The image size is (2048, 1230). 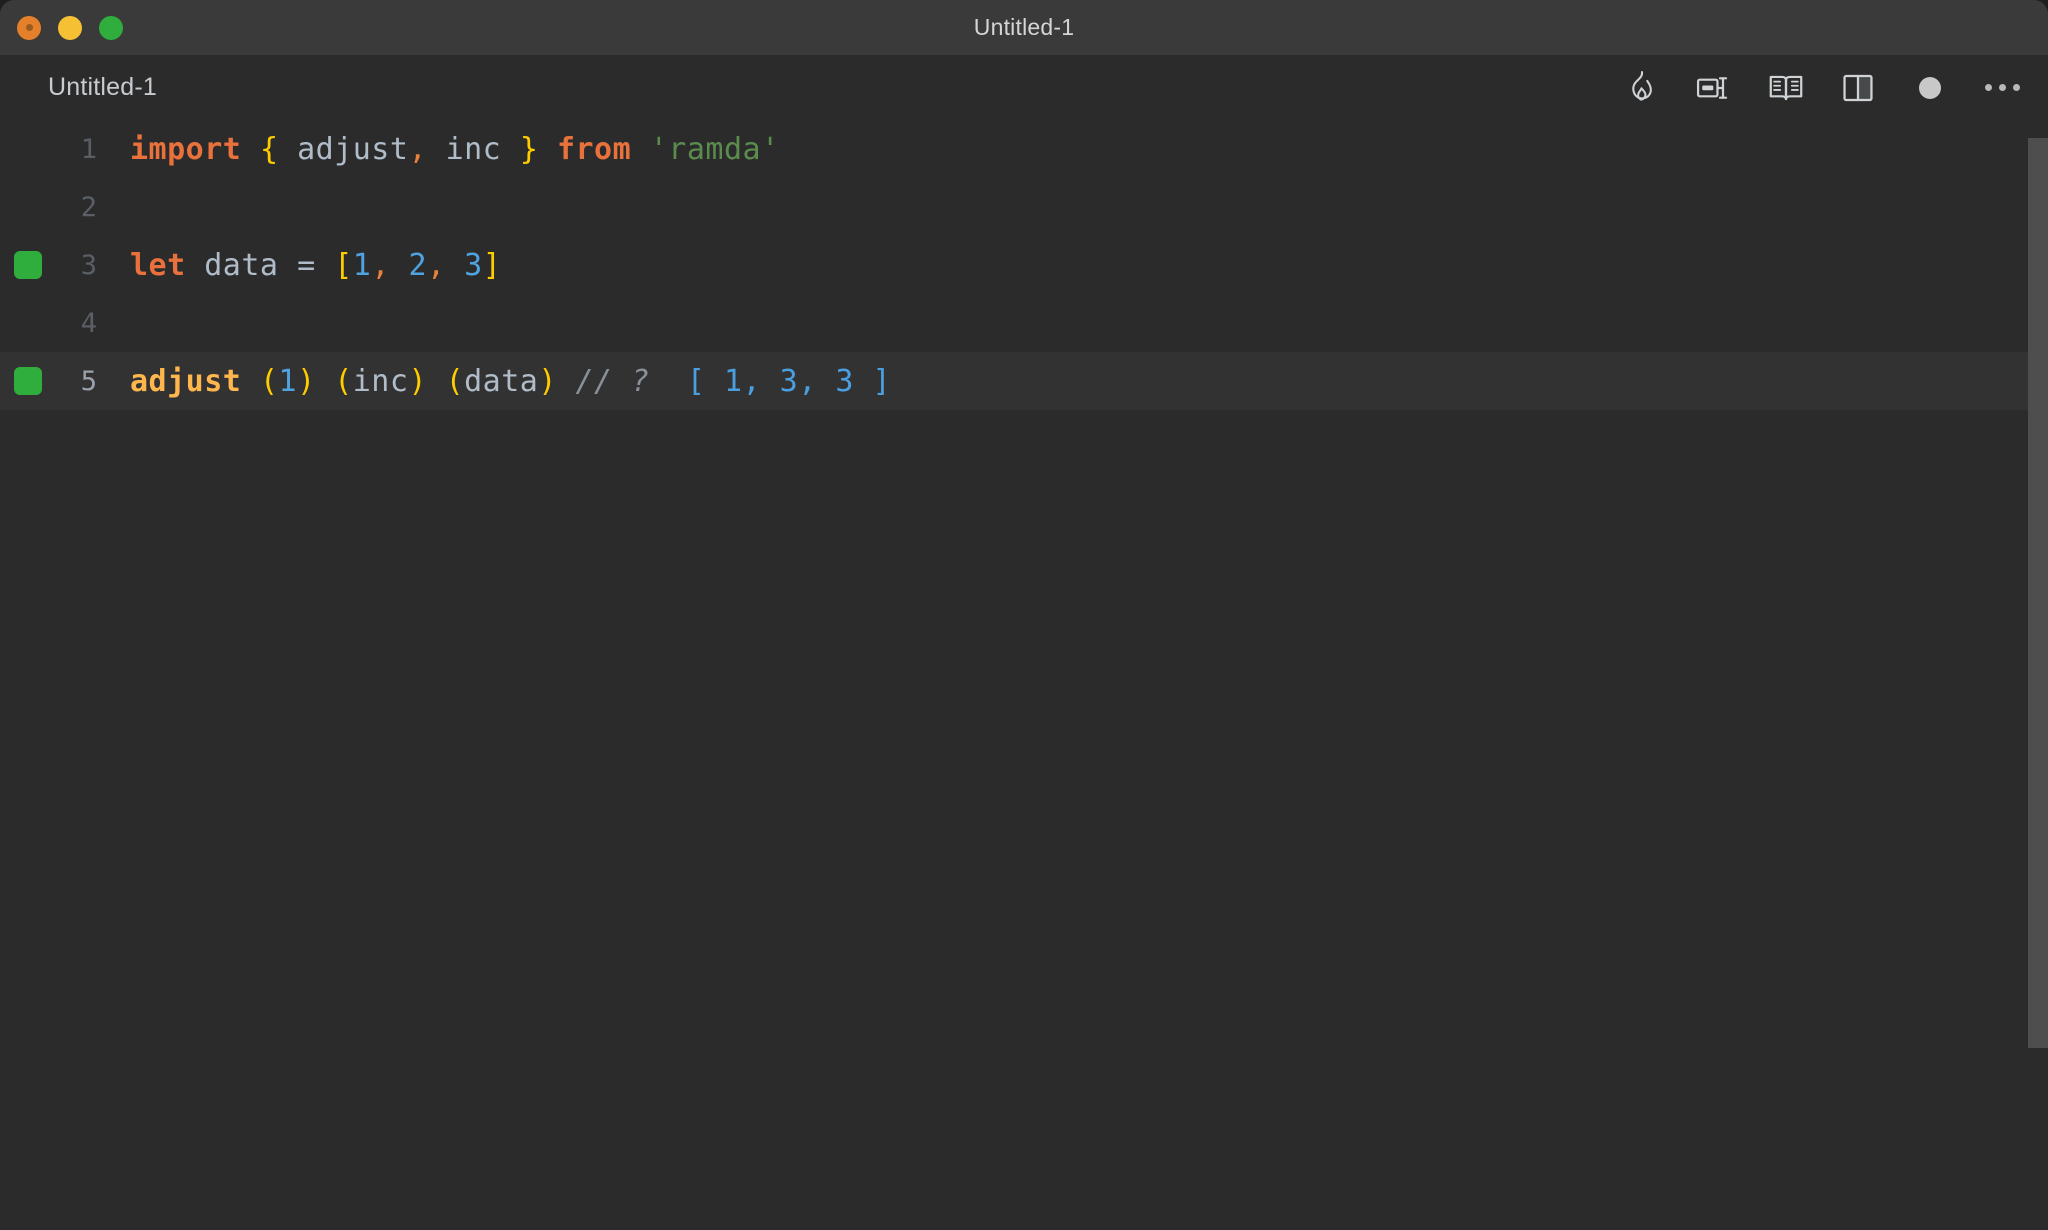 What do you see at coordinates (29, 27) in the screenshot?
I see `close-window-button` at bounding box center [29, 27].